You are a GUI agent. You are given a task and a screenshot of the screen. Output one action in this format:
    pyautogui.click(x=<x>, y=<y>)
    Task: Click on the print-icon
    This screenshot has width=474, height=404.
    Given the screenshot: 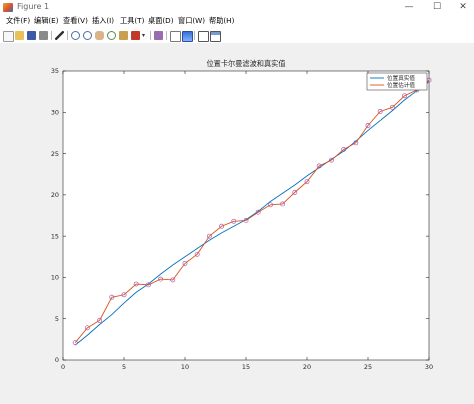 What is the action you would take?
    pyautogui.click(x=43, y=35)
    